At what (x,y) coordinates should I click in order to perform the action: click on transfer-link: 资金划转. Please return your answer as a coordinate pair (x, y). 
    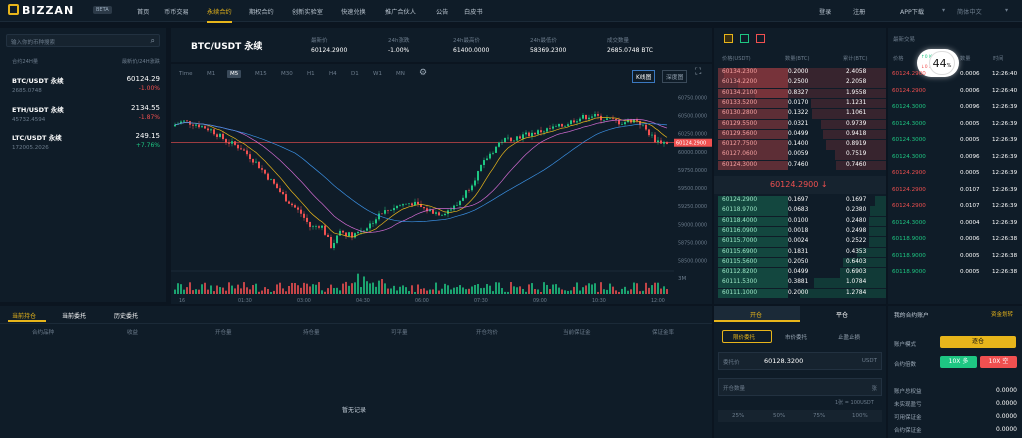
    Looking at the image, I should click on (1002, 314).